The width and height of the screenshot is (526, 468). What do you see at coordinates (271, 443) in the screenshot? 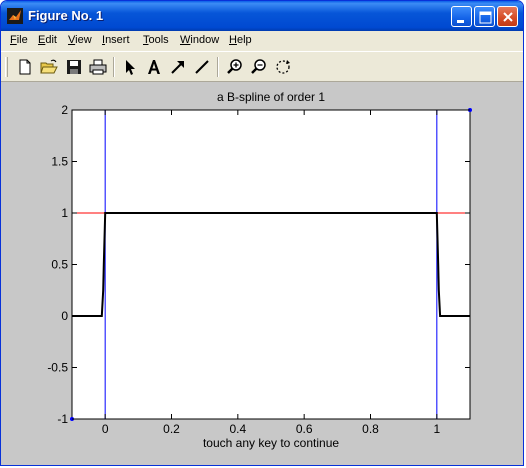
I see `x-axis-label: touch any key to continue` at bounding box center [271, 443].